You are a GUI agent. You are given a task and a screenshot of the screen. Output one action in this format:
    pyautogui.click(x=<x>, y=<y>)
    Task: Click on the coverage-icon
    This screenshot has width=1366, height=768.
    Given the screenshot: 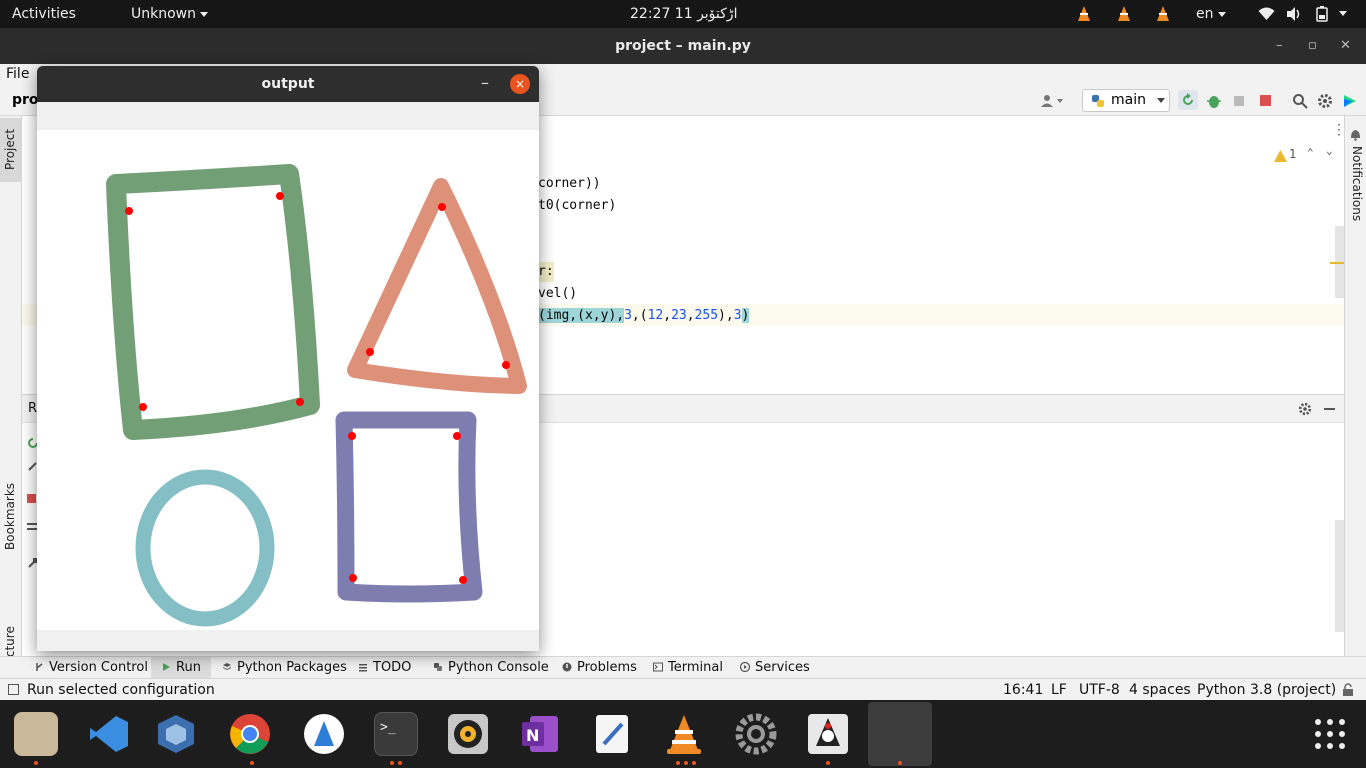 What is the action you would take?
    pyautogui.click(x=1240, y=101)
    